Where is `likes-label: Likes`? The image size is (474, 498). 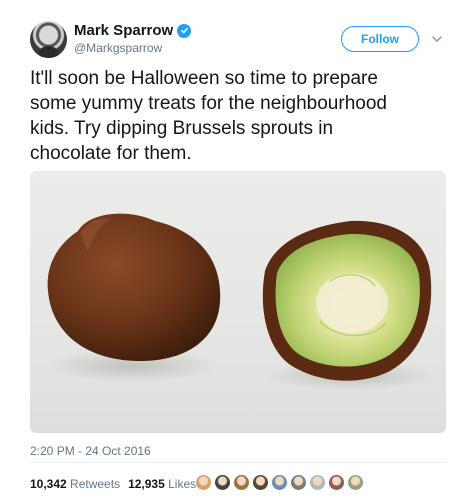
likes-label: Likes is located at coordinates (182, 484).